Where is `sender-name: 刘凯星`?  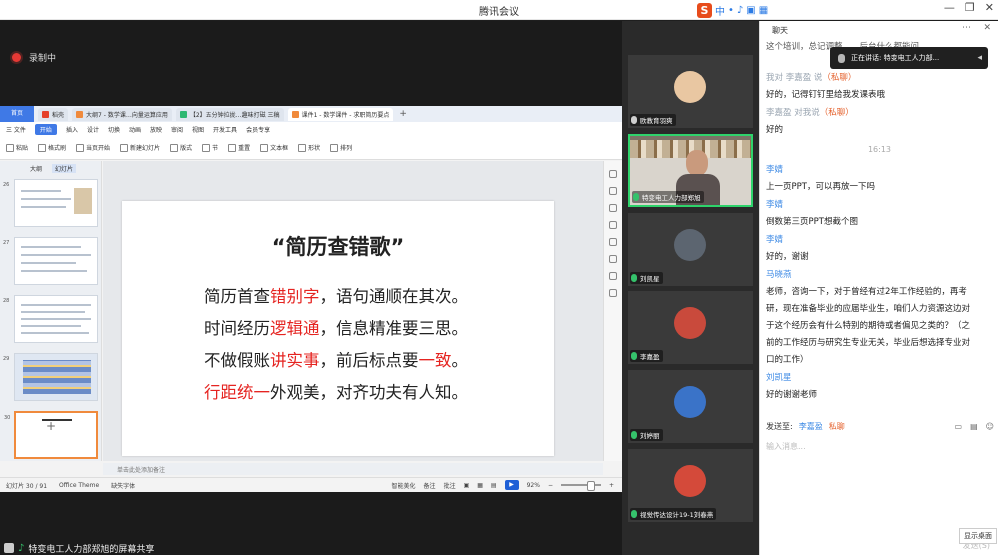
sender-name: 刘凯星 is located at coordinates (779, 378).